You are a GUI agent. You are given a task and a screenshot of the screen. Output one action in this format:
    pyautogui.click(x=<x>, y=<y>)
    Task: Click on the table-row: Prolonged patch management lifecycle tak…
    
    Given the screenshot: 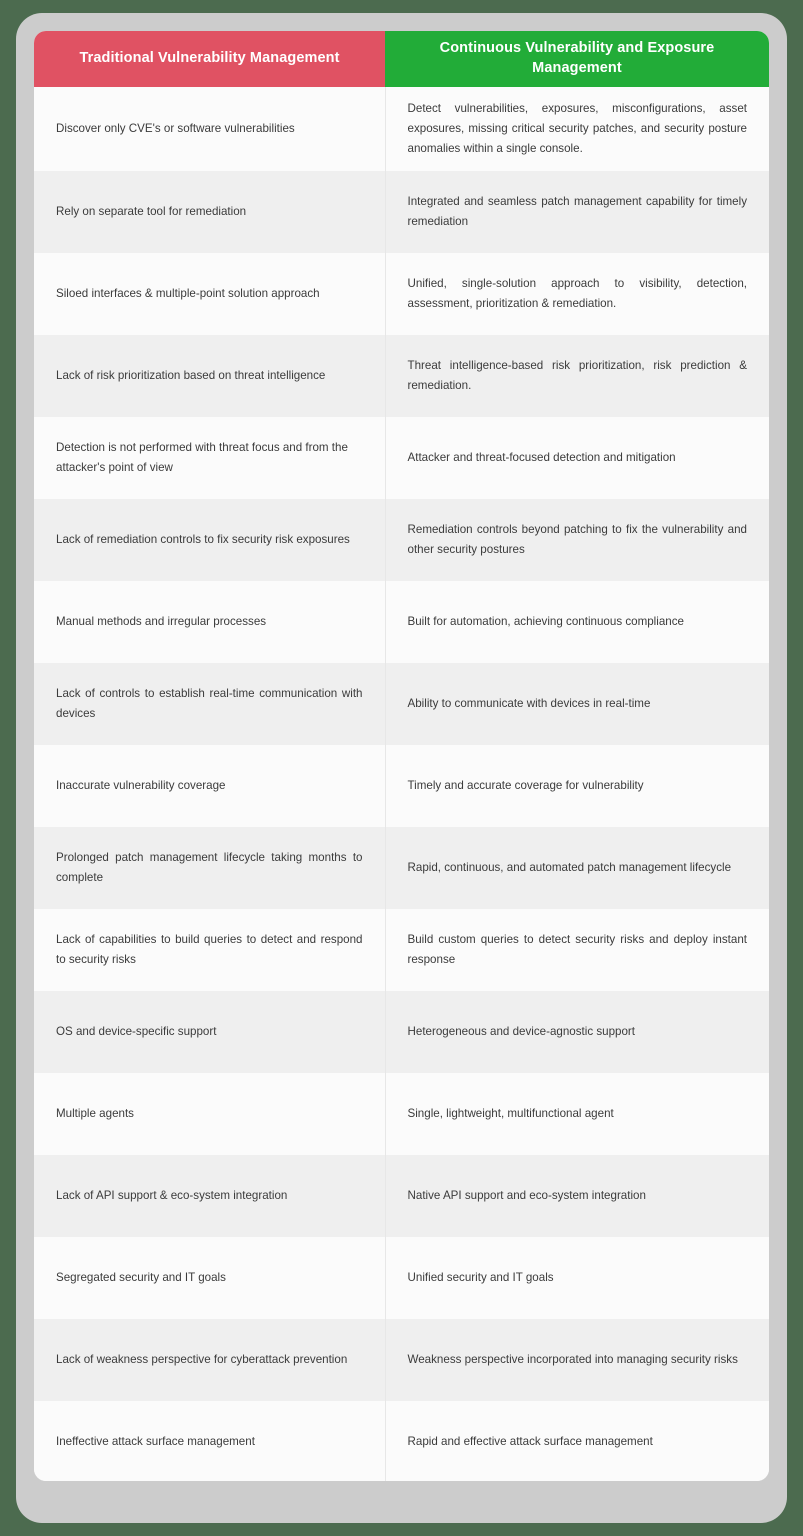 What is the action you would take?
    pyautogui.click(x=401, y=868)
    